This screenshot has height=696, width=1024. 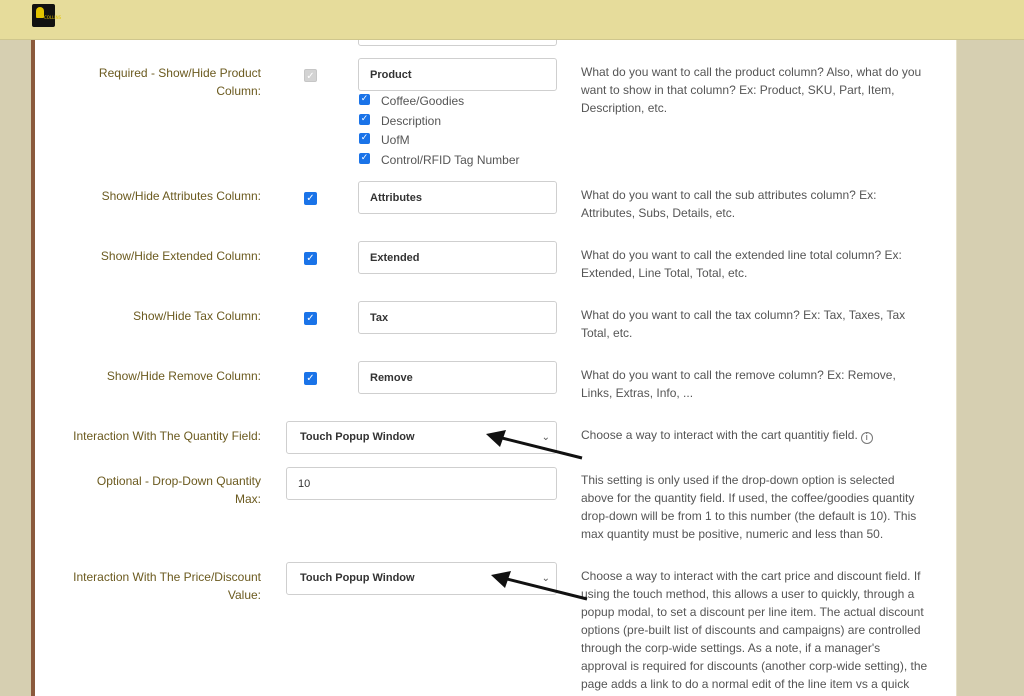 I want to click on option-label-description: Description, so click(x=411, y=121).